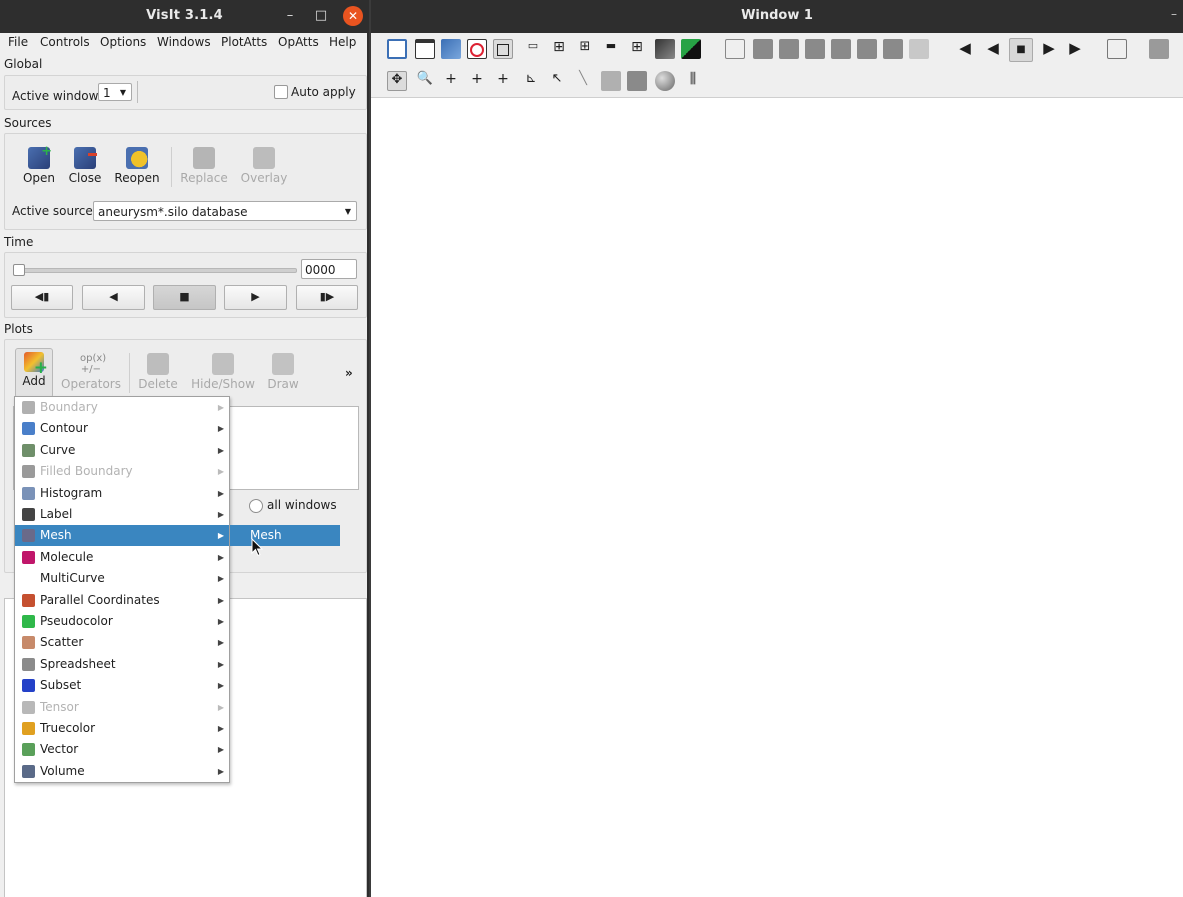  Describe the element at coordinates (1075, 49) in the screenshot. I see `forward-step-icon: ▶` at that location.